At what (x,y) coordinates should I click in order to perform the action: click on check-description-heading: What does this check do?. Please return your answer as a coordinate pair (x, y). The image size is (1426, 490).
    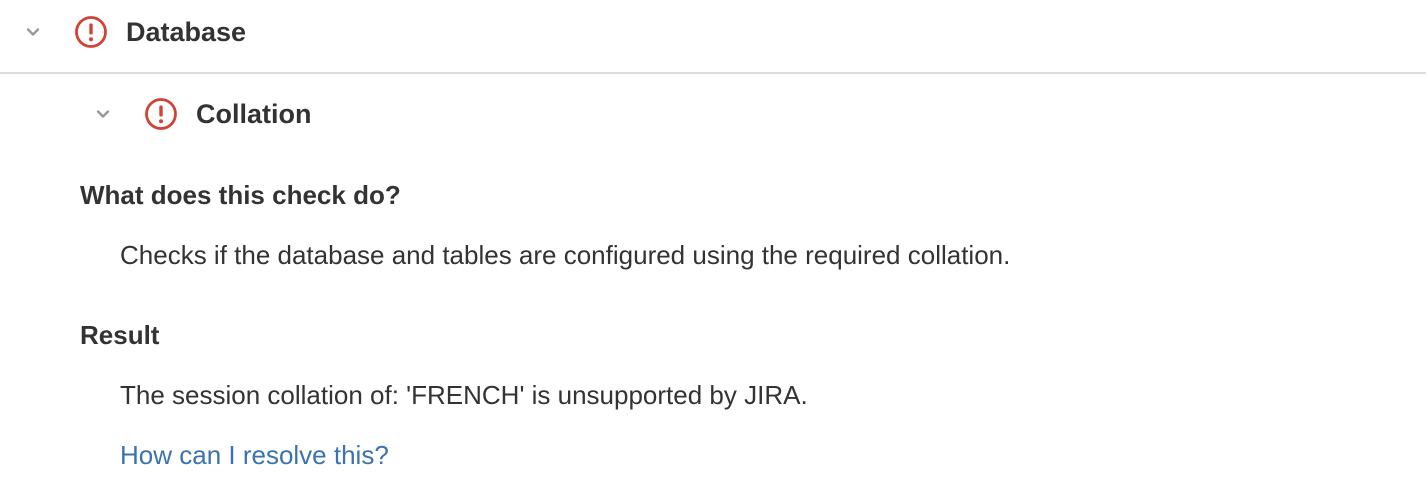
    Looking at the image, I should click on (240, 195).